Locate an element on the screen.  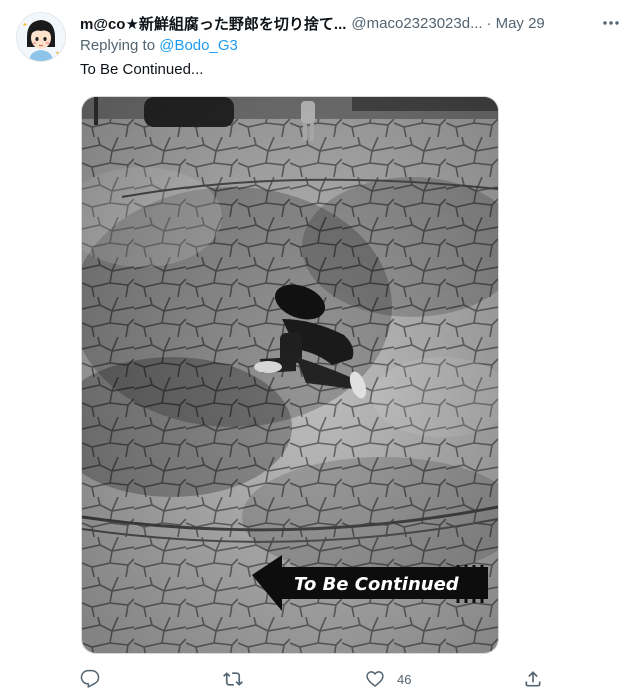
reply-button is located at coordinates (96, 679).